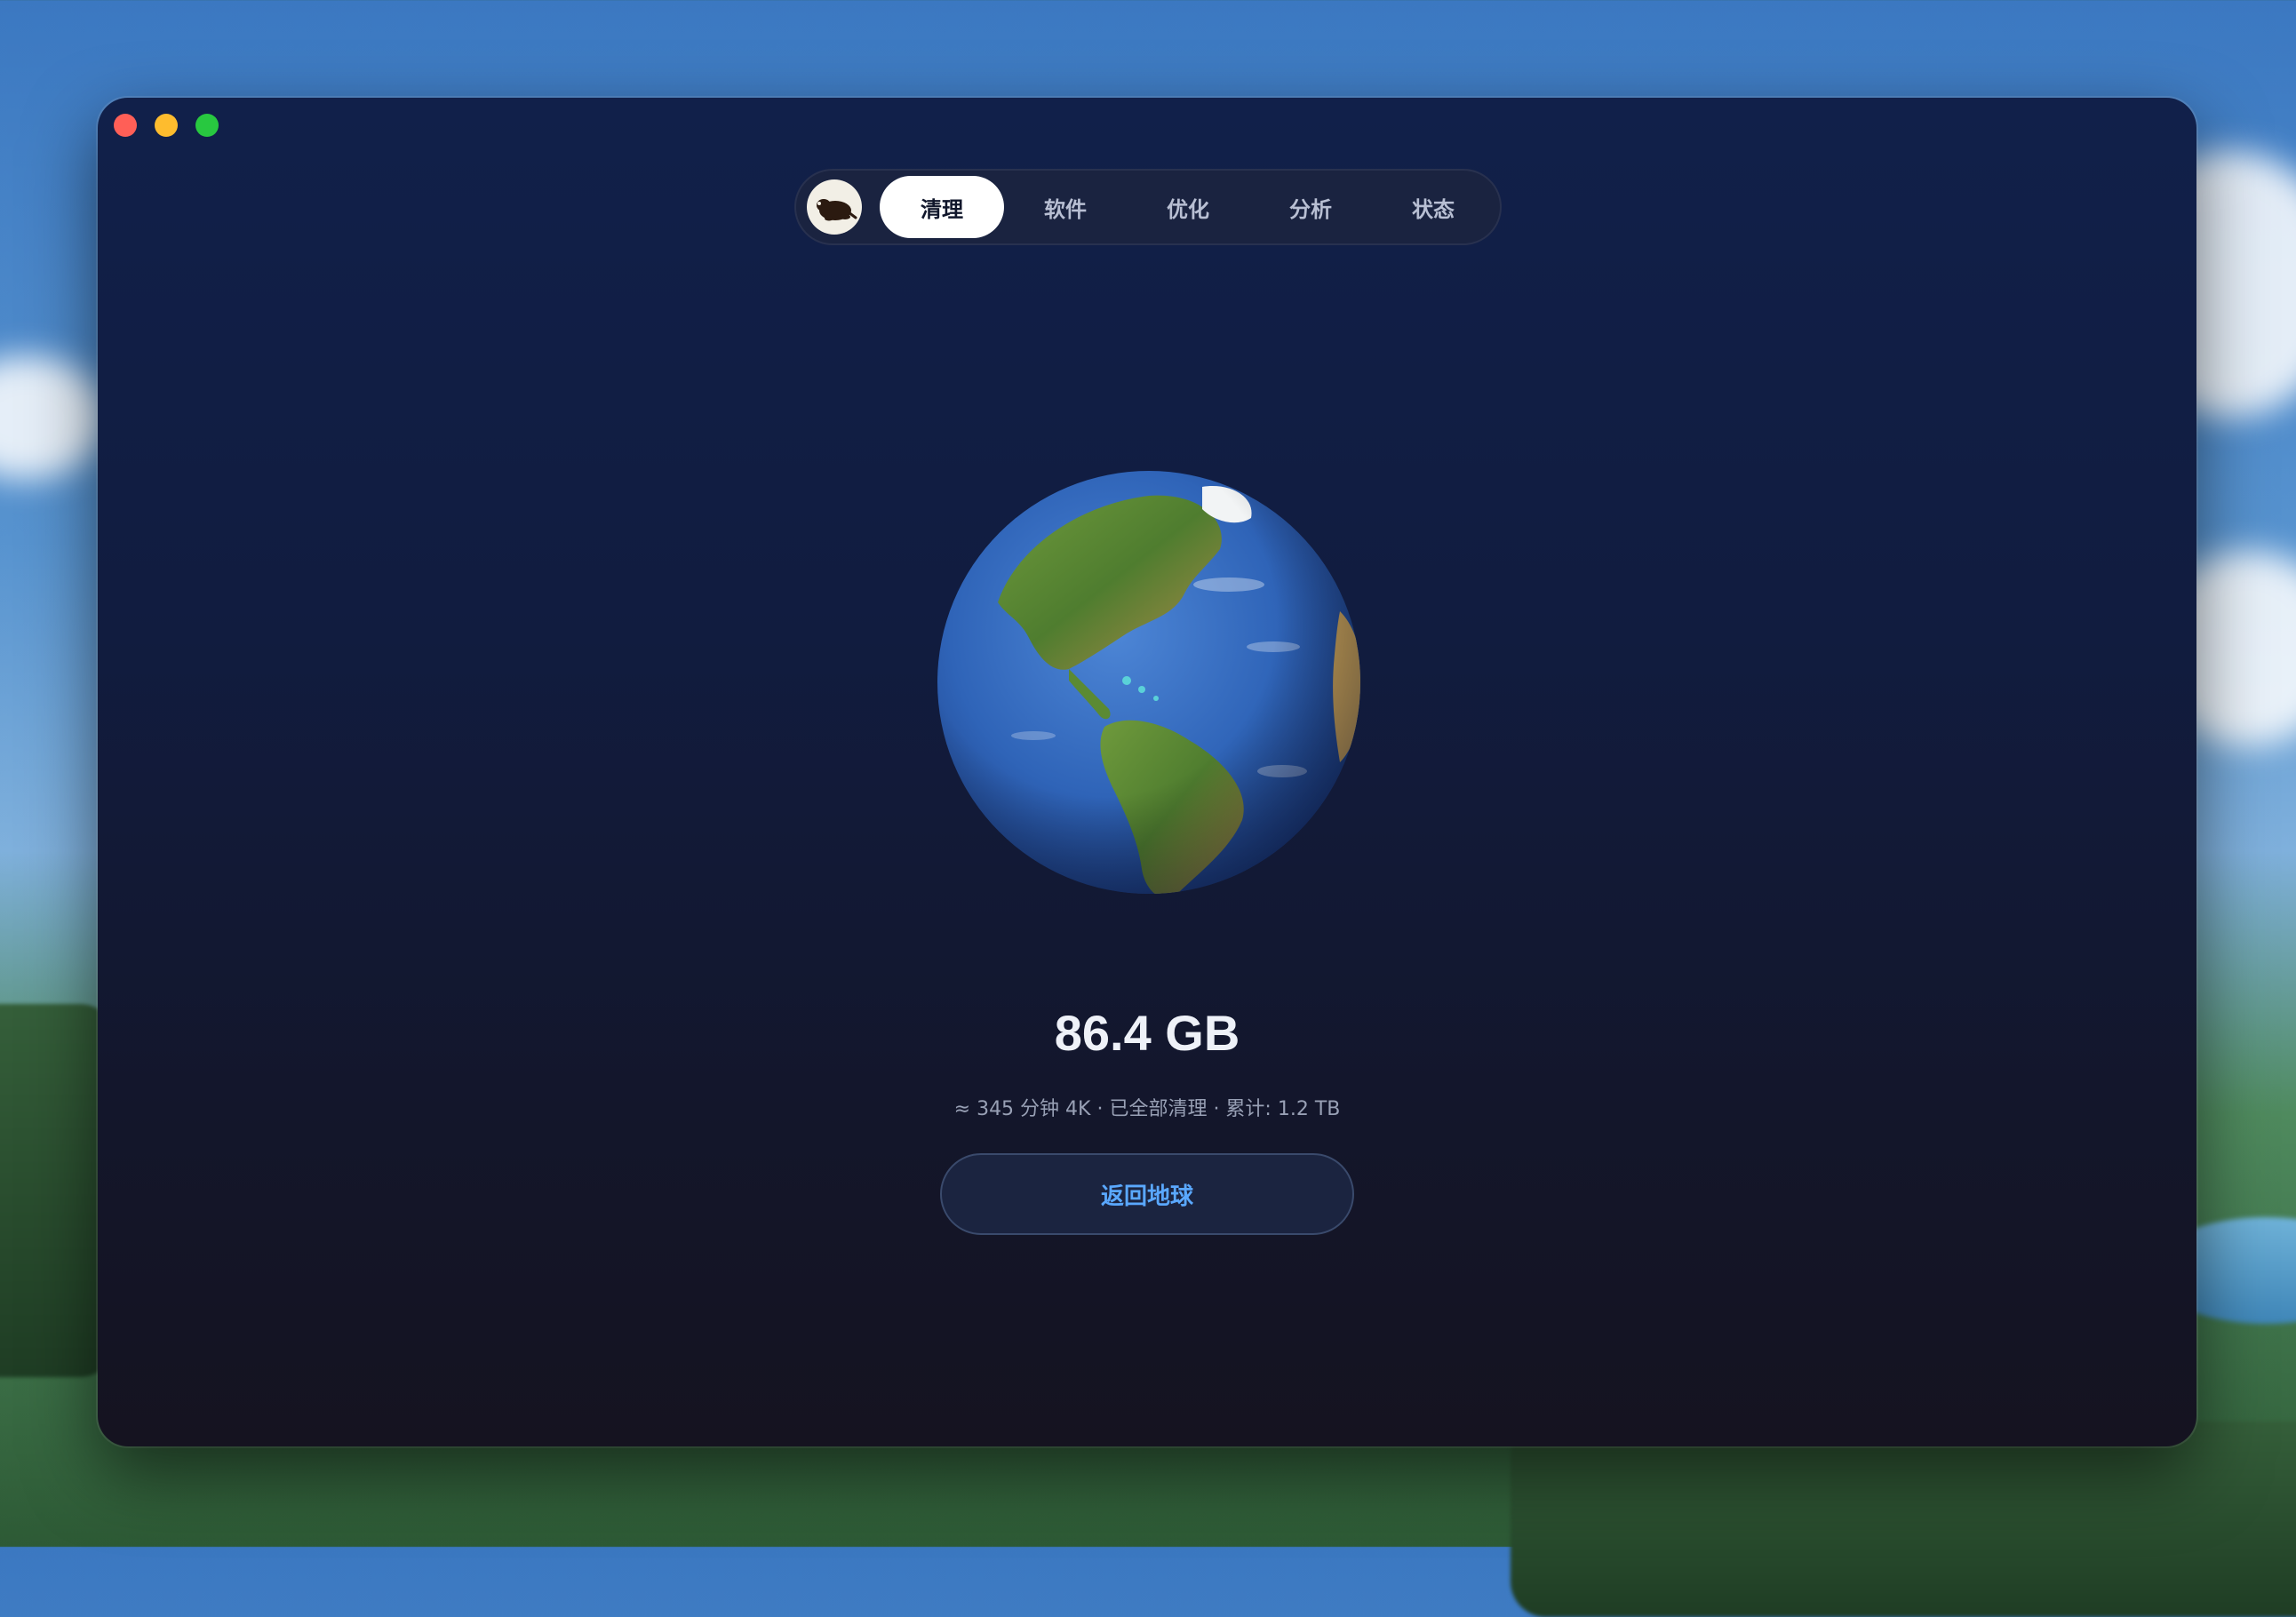  What do you see at coordinates (1434, 207) in the screenshot?
I see `tab-status: 状态` at bounding box center [1434, 207].